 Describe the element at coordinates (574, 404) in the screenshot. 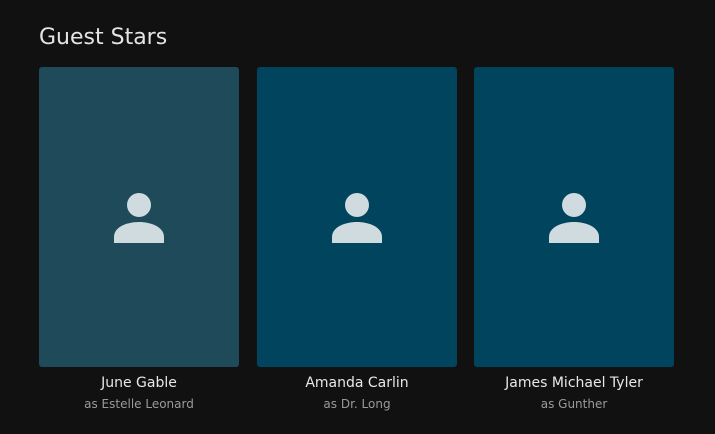

I see `cast-role: as Gunther` at that location.